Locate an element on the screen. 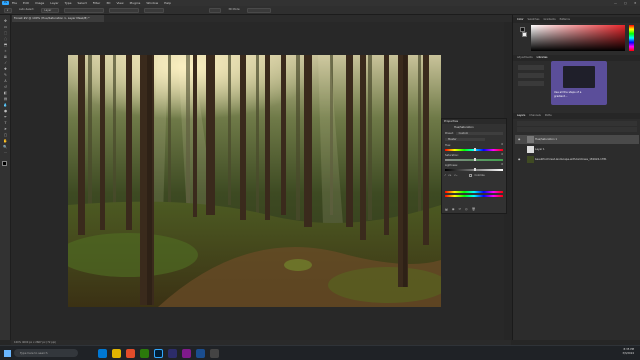 The height and width of the screenshot is (360, 640). hue-slider-knob is located at coordinates (475, 149).